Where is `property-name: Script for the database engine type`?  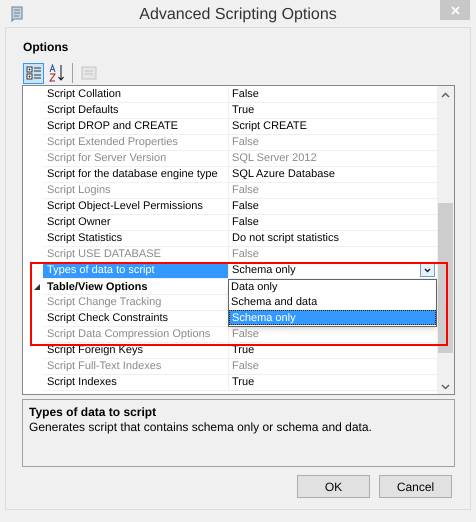 property-name: Script for the database engine type is located at coordinates (136, 175).